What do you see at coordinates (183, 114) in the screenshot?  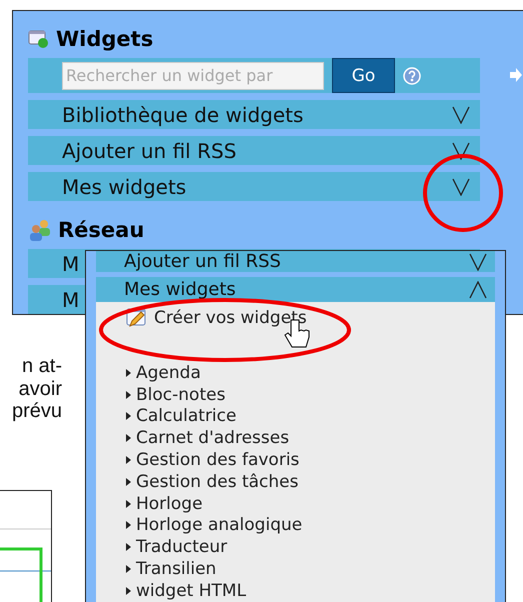 I see `section-label: Bibliothèque de widgets` at bounding box center [183, 114].